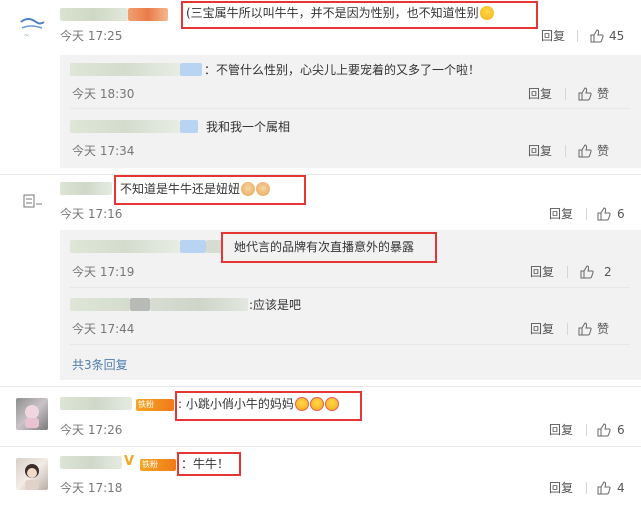 The height and width of the screenshot is (507, 641). What do you see at coordinates (103, 94) in the screenshot?
I see `reply-time: 今天 18:30` at bounding box center [103, 94].